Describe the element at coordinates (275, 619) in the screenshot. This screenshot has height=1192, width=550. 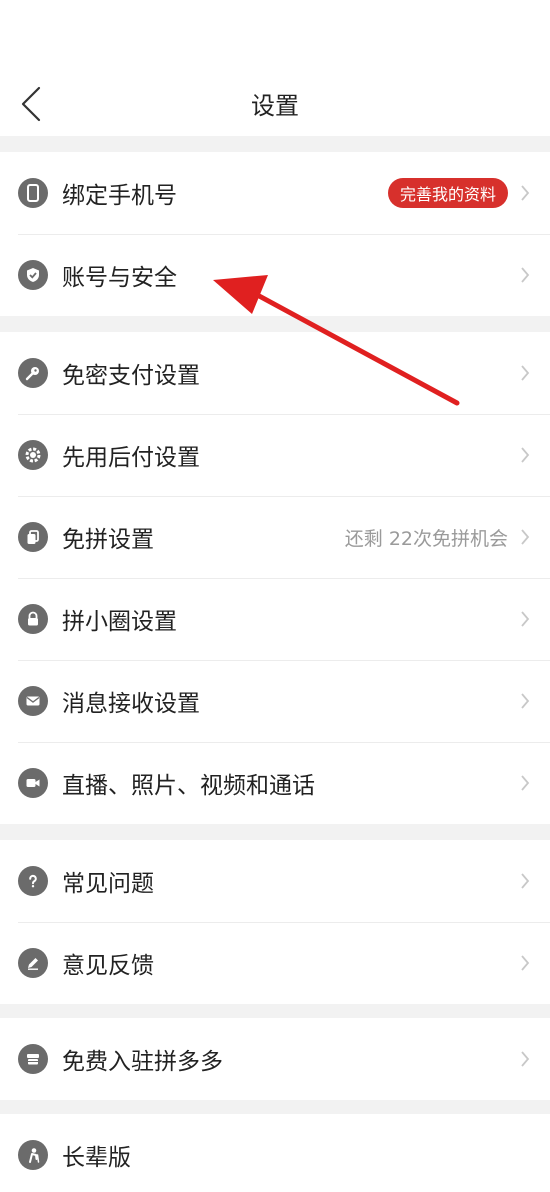
I see `settings-item-pin-circle: 拼小圈设置` at that location.